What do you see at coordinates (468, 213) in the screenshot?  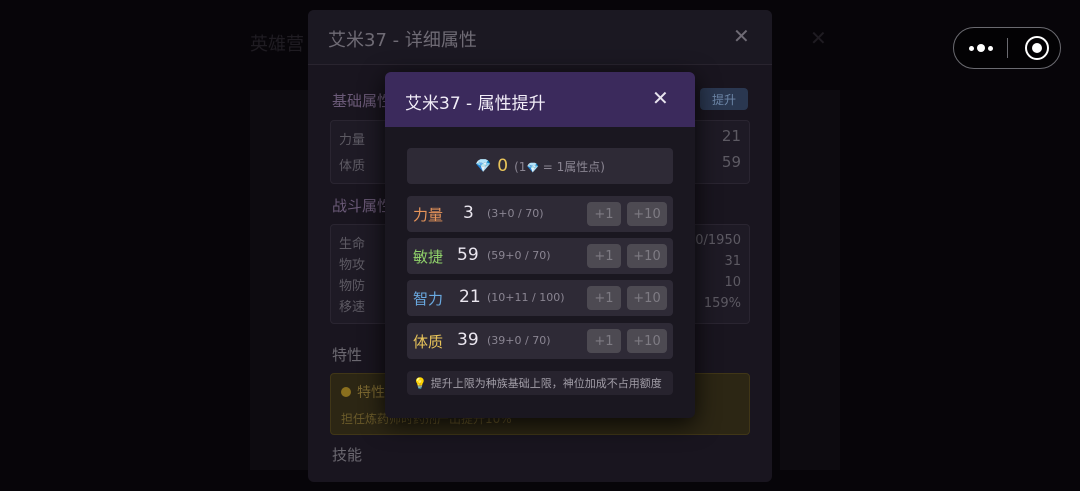 I see `attribute-value: 3` at bounding box center [468, 213].